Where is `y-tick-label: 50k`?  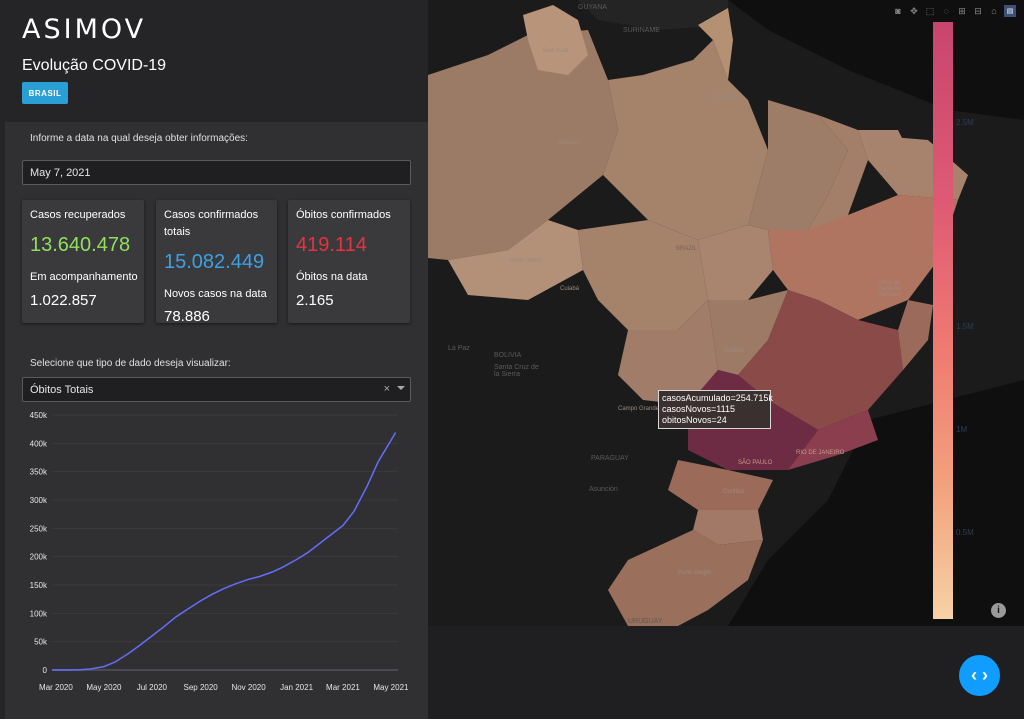 y-tick-label: 50k is located at coordinates (41, 642).